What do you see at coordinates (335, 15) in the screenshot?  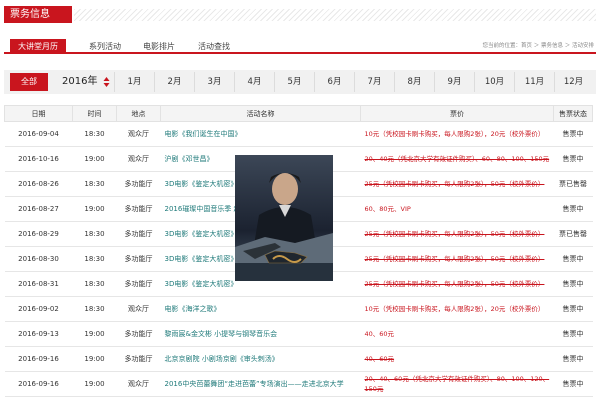 I see `header-stripe` at bounding box center [335, 15].